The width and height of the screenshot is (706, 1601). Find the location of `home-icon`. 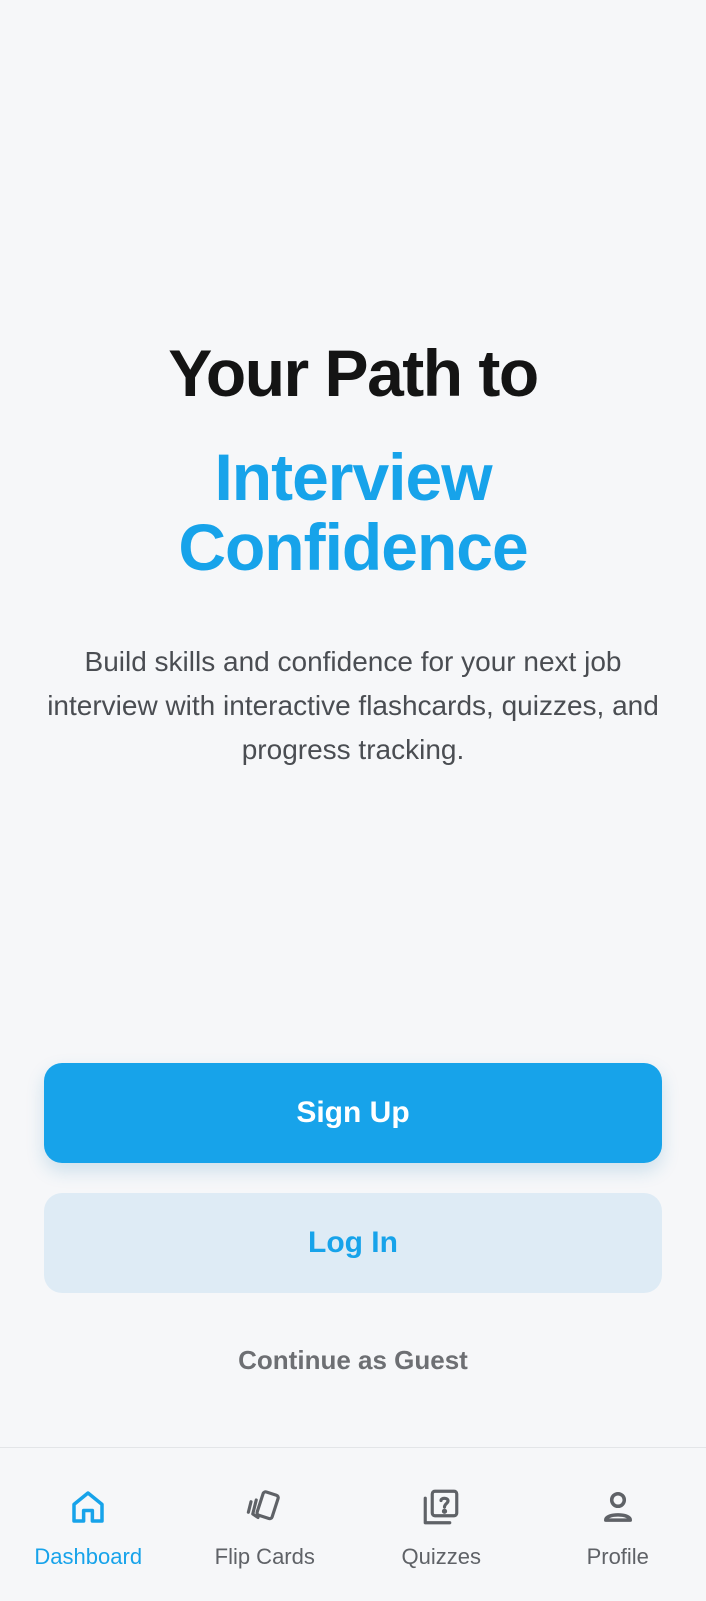

home-icon is located at coordinates (88, 1507).